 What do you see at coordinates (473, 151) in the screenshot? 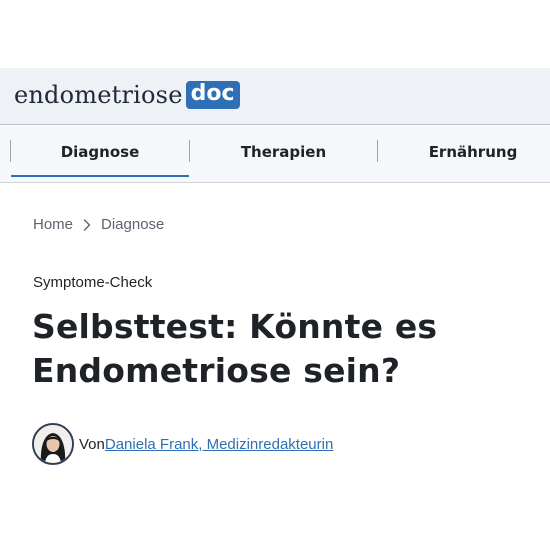
I see `tab-label: Ernährung` at bounding box center [473, 151].